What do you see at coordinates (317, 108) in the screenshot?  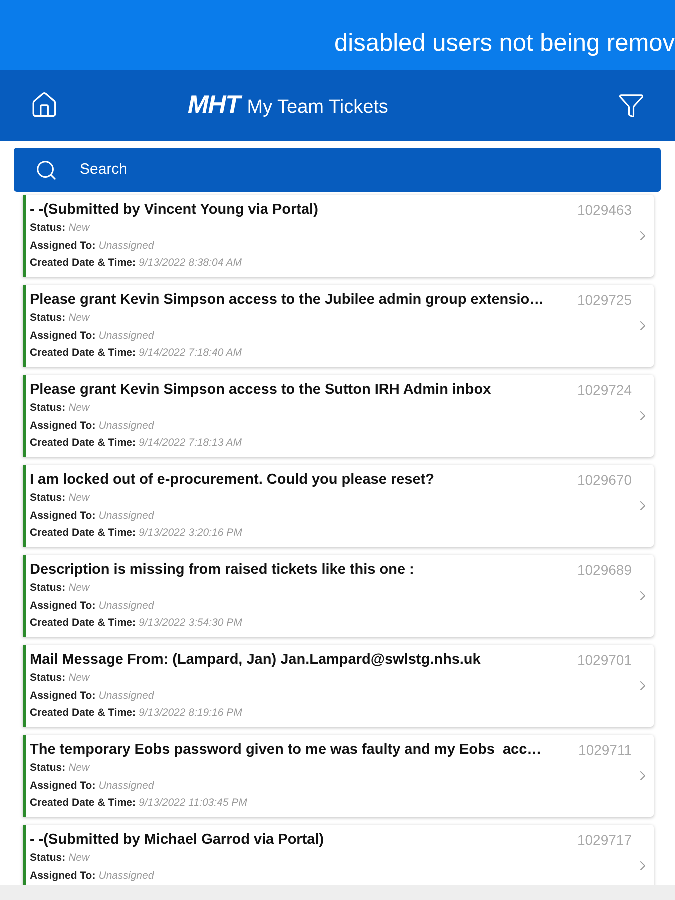 I see `page-title: My Team Tickets` at bounding box center [317, 108].